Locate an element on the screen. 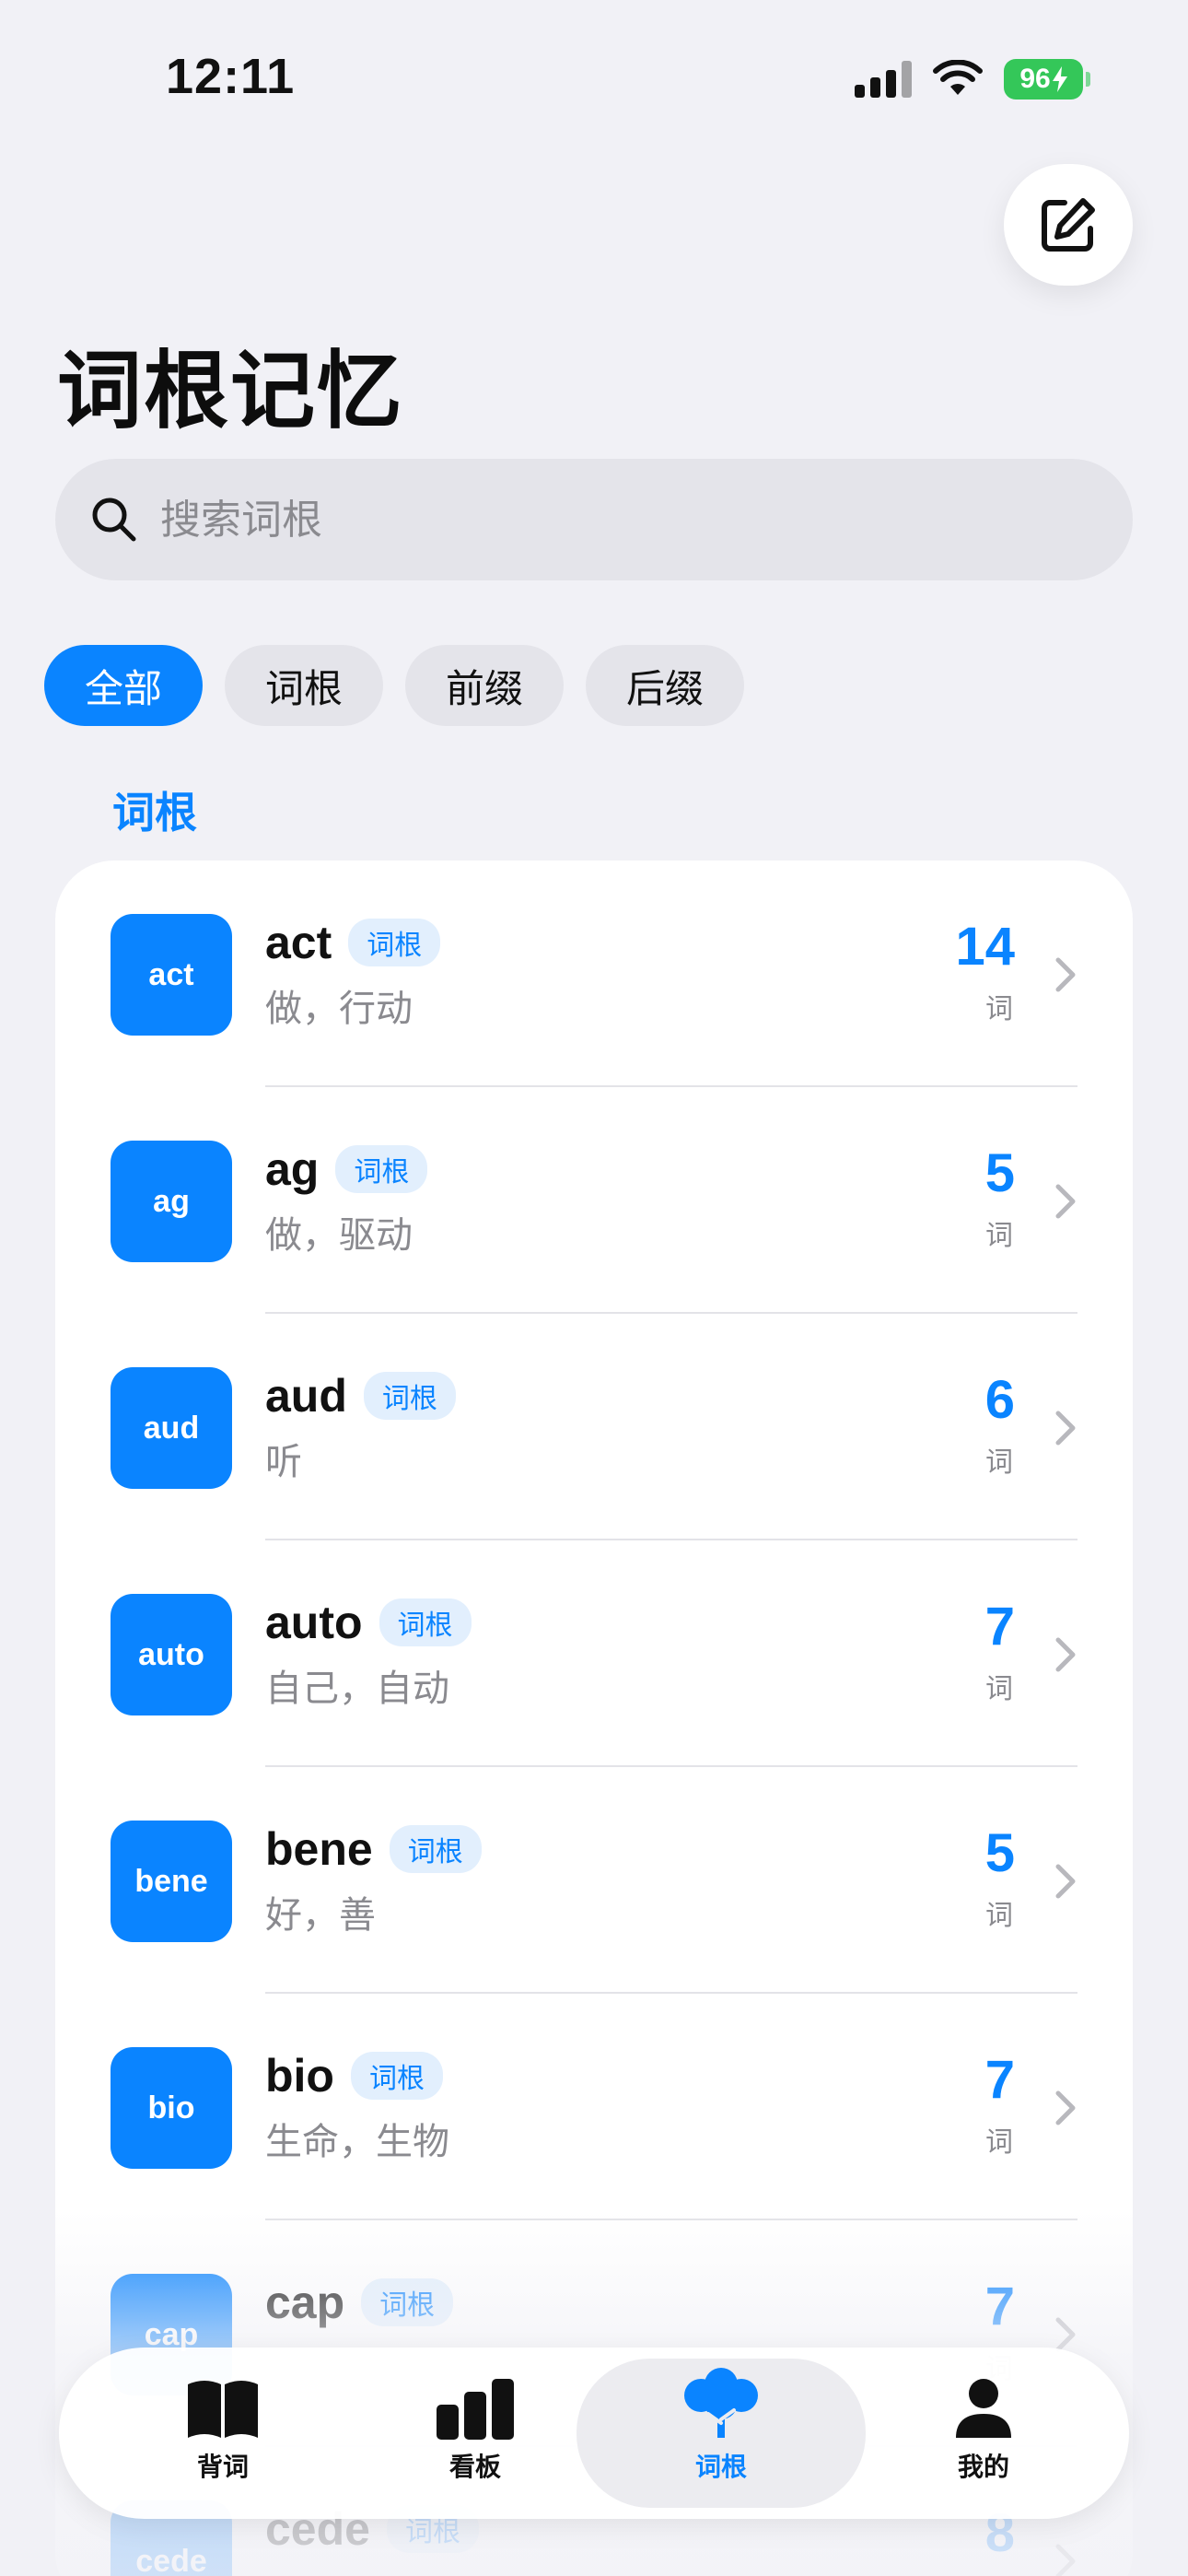 The width and height of the screenshot is (1188, 2576). root-word: auto is located at coordinates (314, 1622).